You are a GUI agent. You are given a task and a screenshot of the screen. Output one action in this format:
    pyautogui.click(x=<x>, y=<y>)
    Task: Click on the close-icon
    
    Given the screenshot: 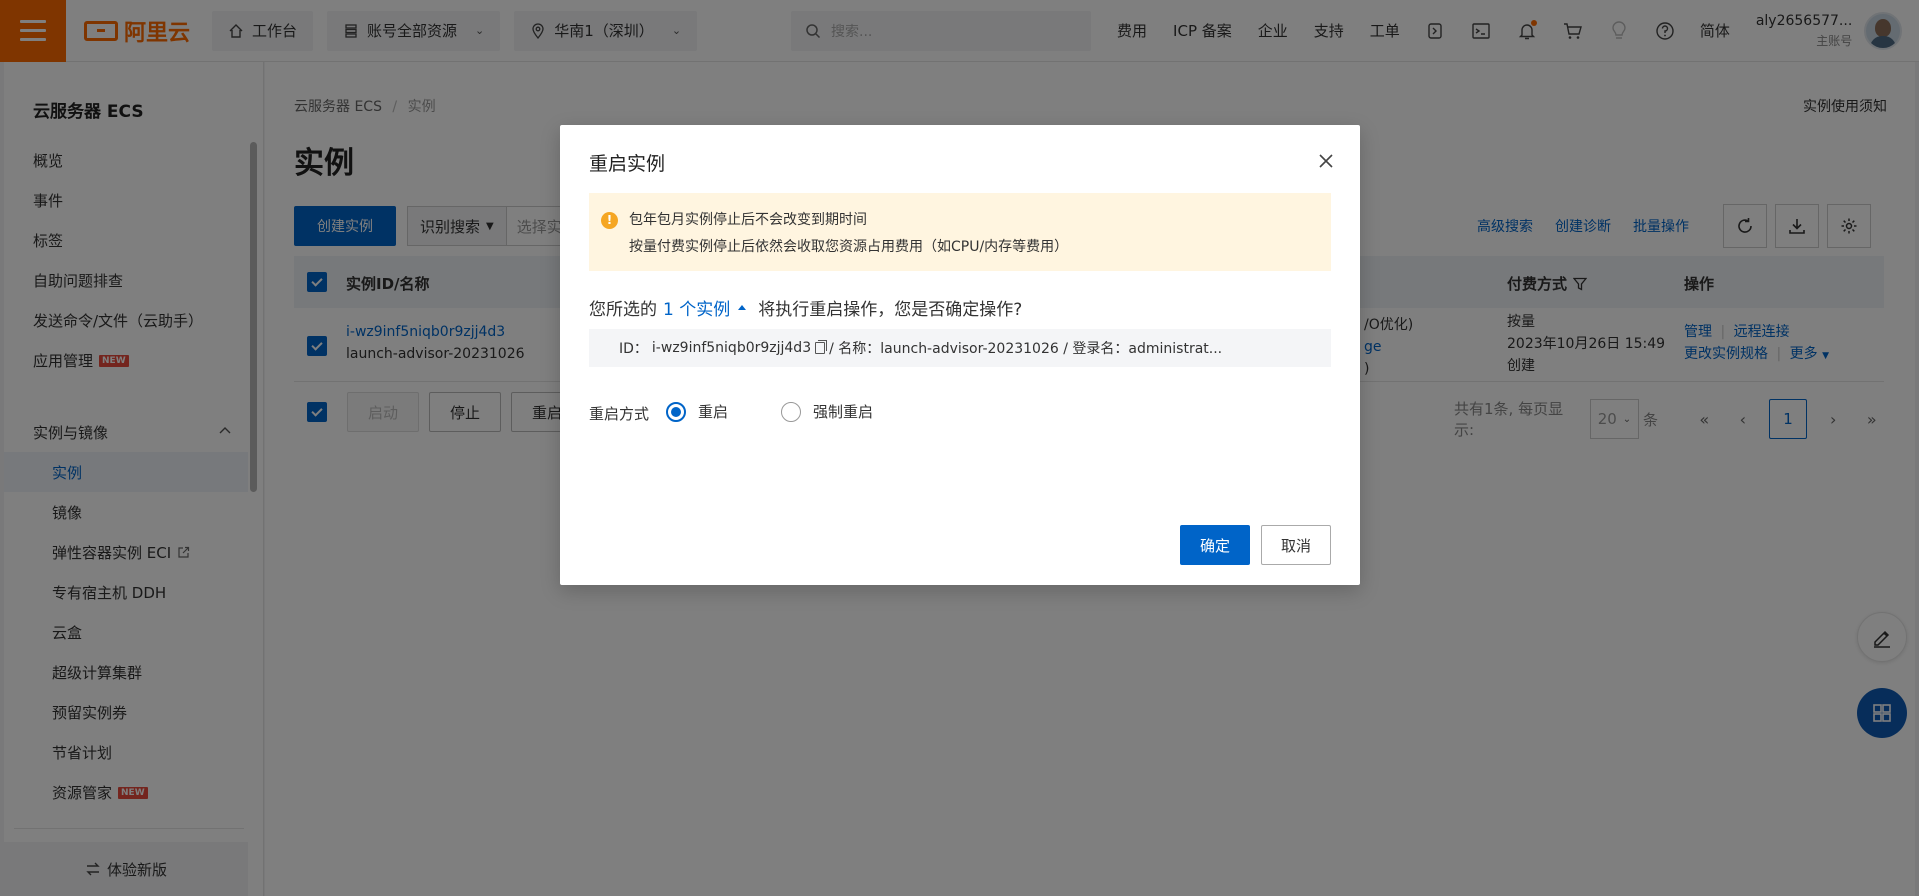 What is the action you would take?
    pyautogui.click(x=1326, y=161)
    